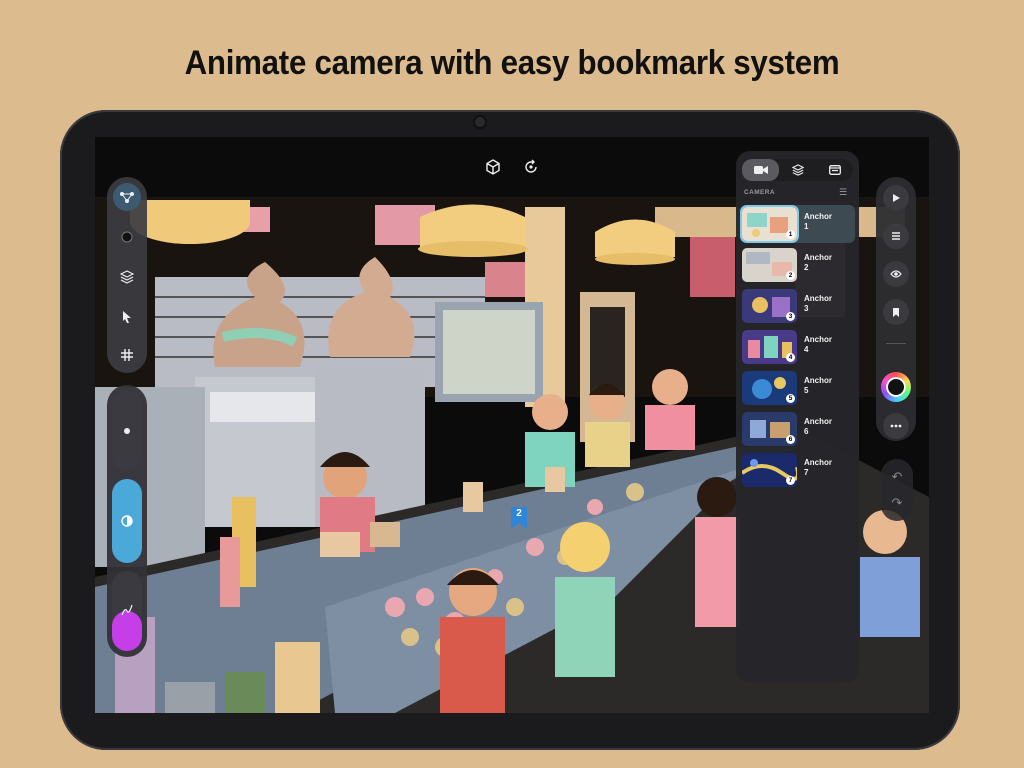 The height and width of the screenshot is (768, 1024). What do you see at coordinates (769, 265) in the screenshot?
I see `anchor-thumbnail: 2` at bounding box center [769, 265].